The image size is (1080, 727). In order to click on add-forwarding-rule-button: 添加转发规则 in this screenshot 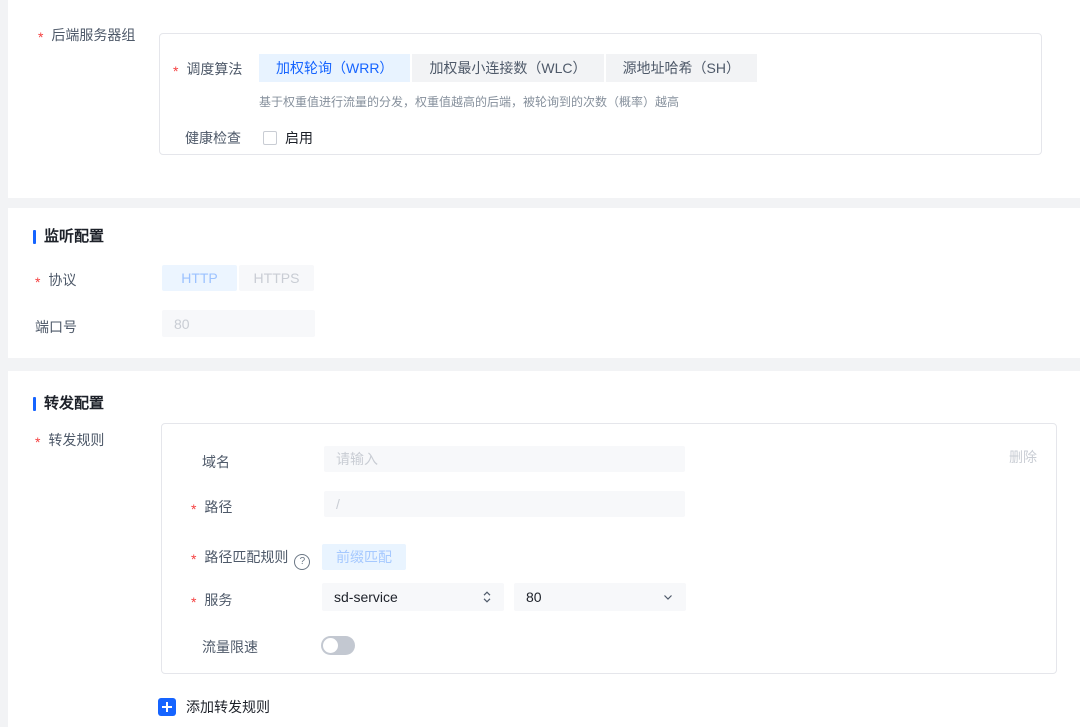, I will do `click(214, 707)`.